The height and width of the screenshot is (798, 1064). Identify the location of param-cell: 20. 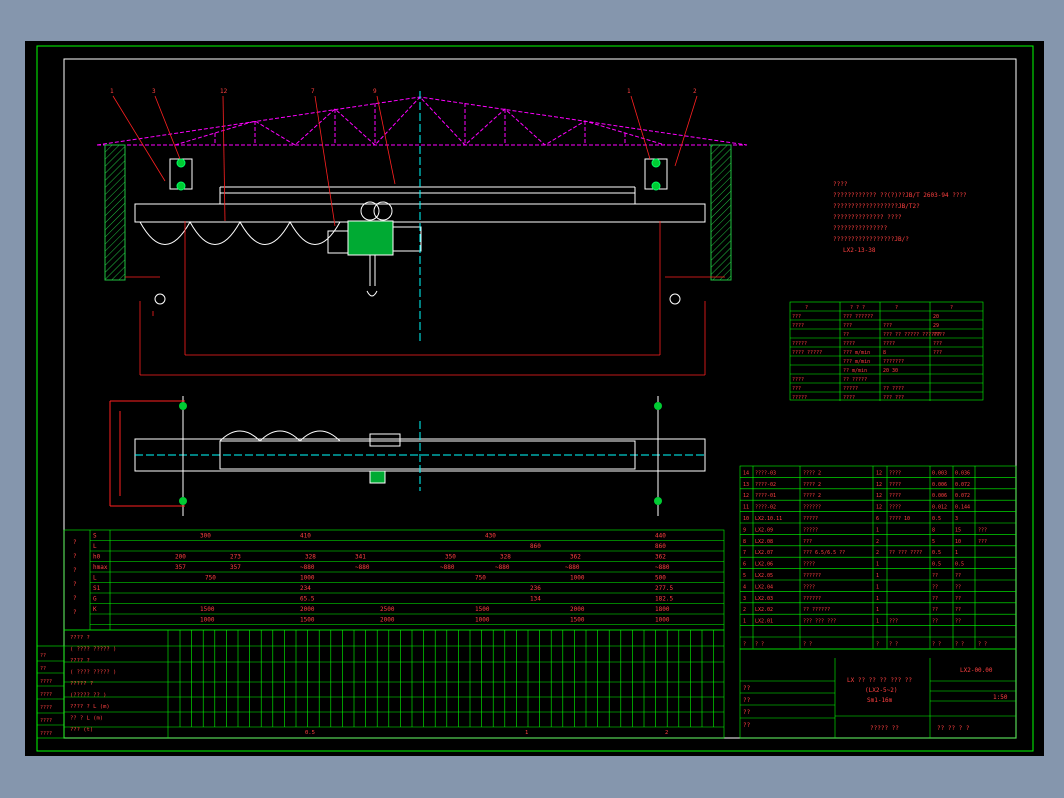
(936, 317).